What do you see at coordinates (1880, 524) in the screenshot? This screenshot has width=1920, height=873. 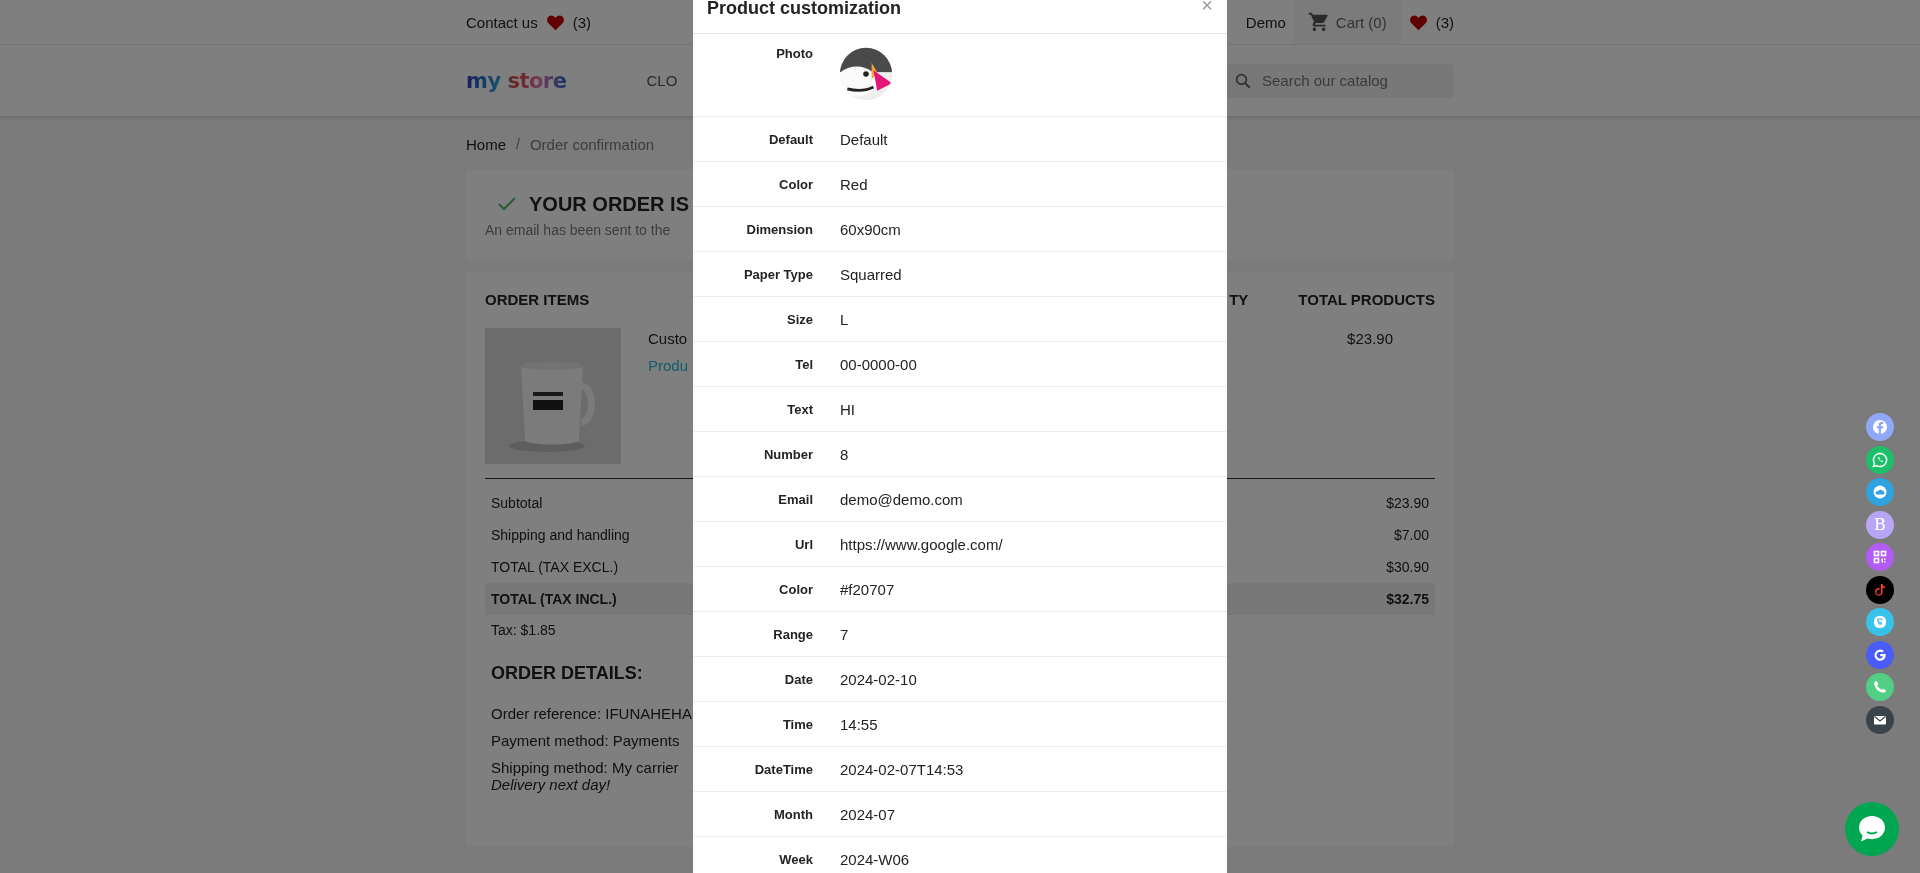 I see `letter-button: B` at bounding box center [1880, 524].